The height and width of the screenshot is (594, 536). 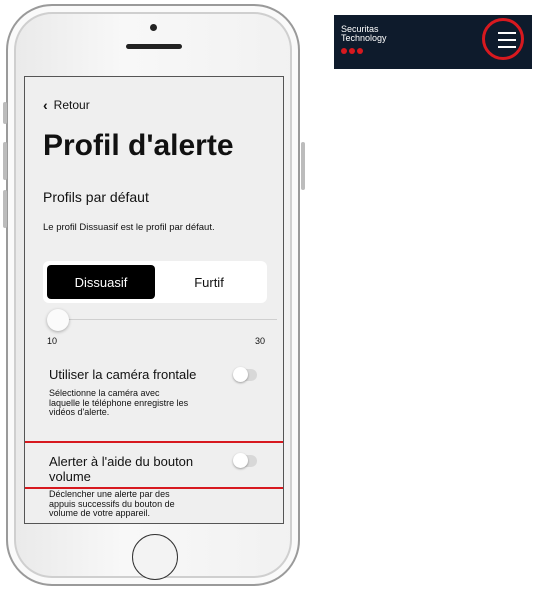 What do you see at coordinates (507, 42) in the screenshot?
I see `hamburger-menu-icon` at bounding box center [507, 42].